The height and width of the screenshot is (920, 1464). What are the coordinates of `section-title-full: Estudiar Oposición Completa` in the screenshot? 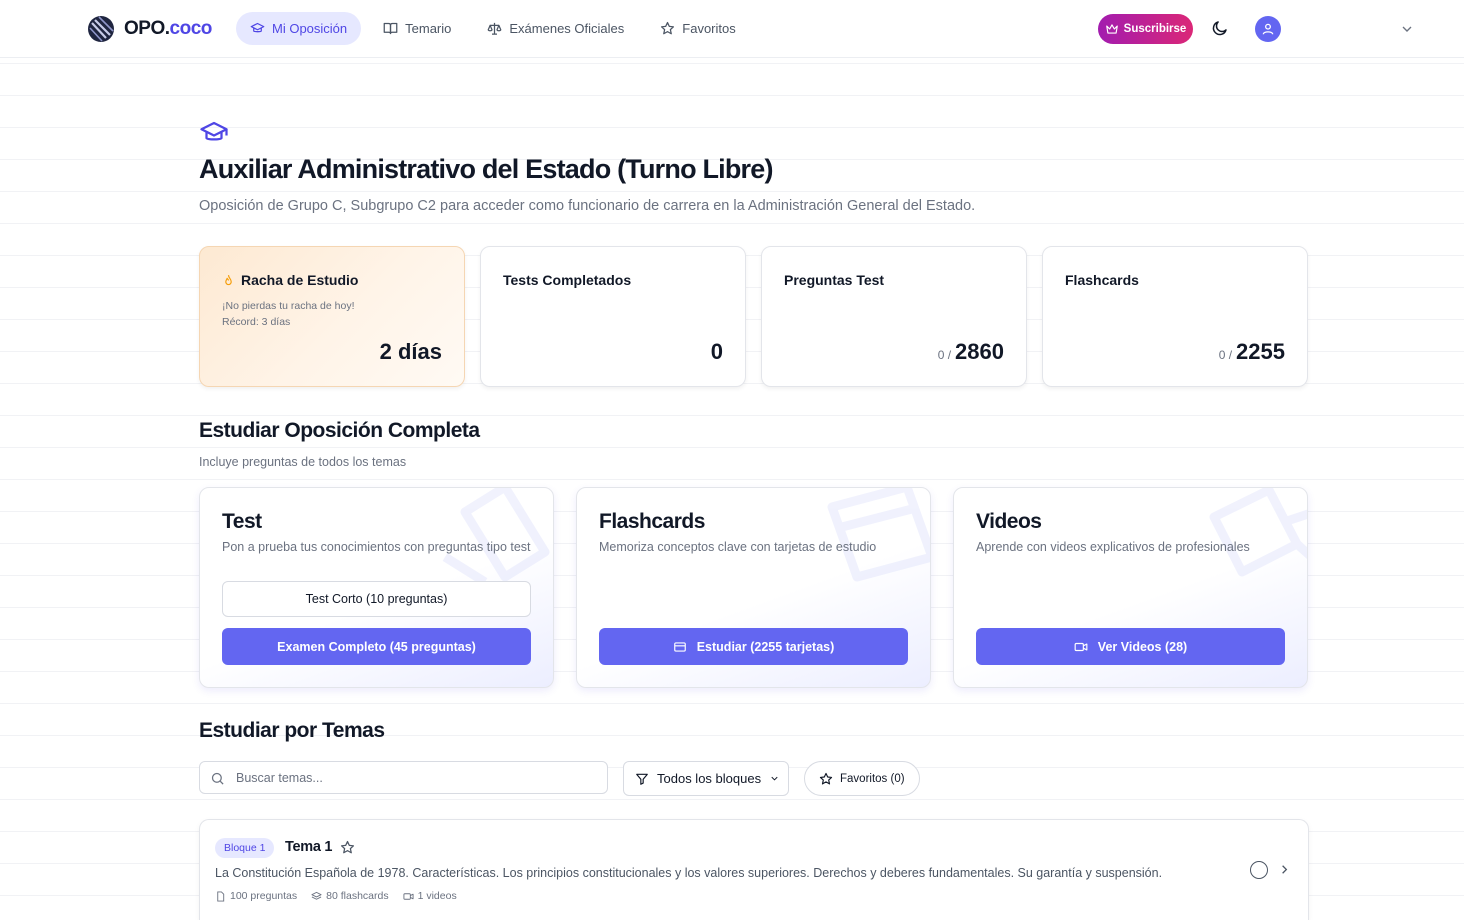 It's located at (339, 430).